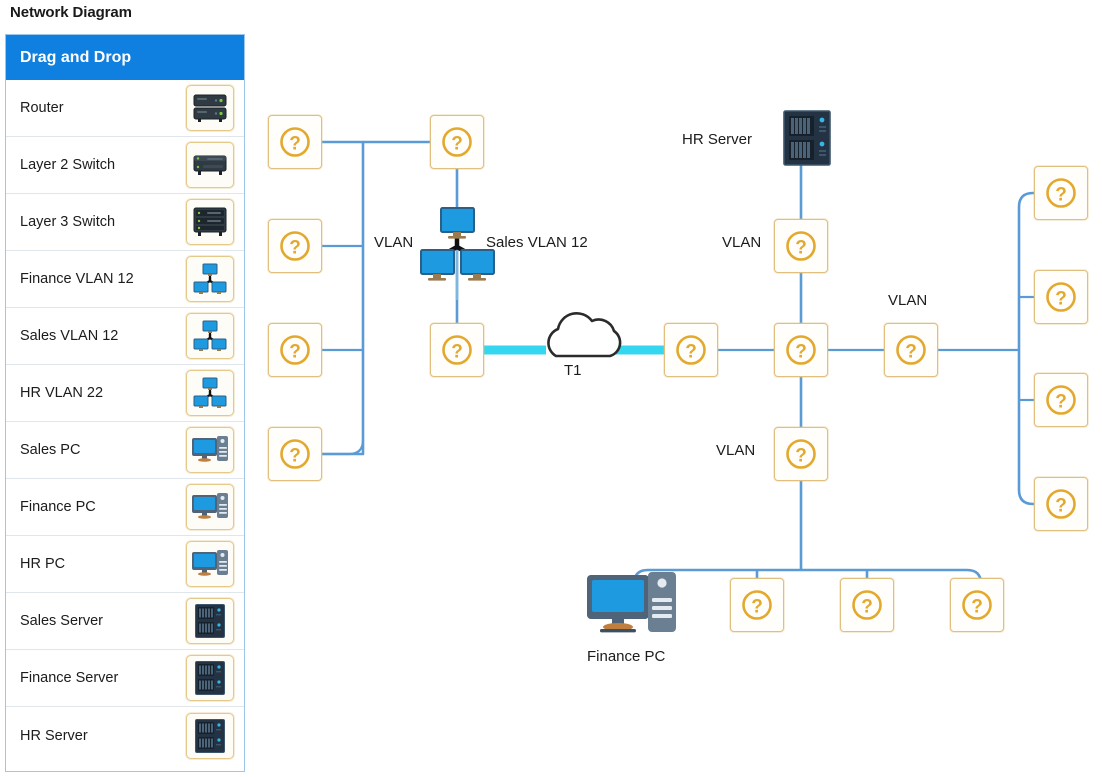 The height and width of the screenshot is (777, 1102). Describe the element at coordinates (69, 678) in the screenshot. I see `palette-item-label: Finance Server` at that location.